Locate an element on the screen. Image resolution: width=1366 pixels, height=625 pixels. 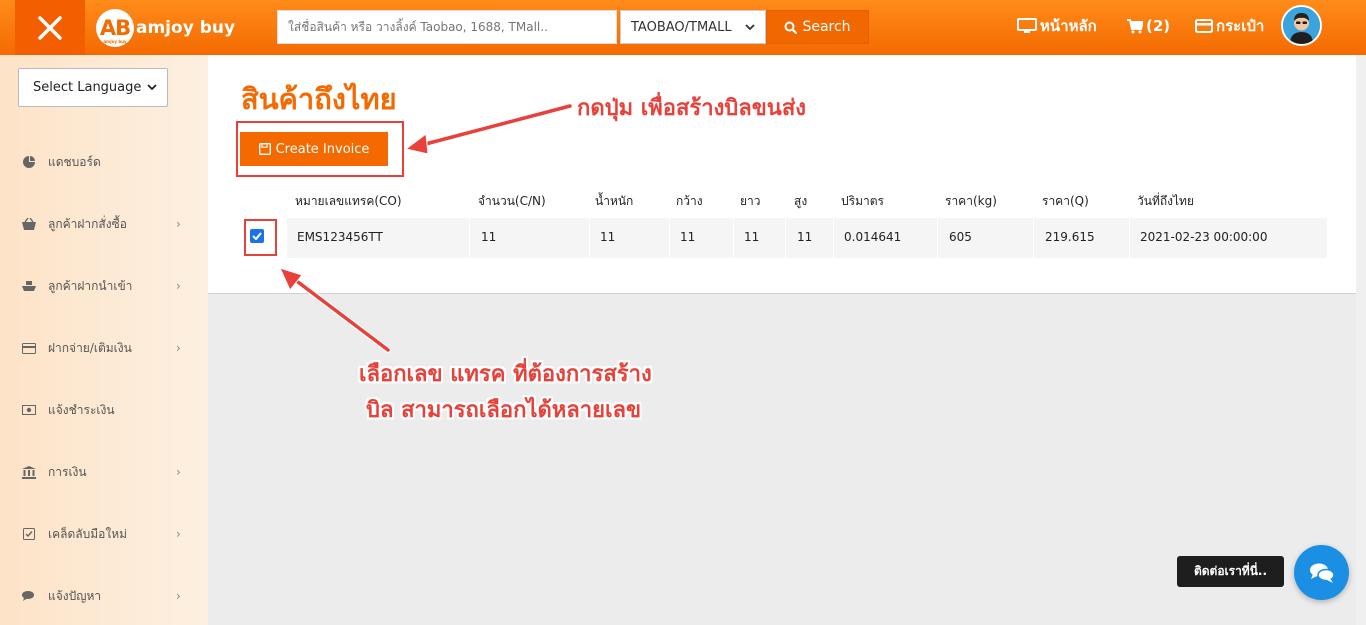
scrollbar is located at coordinates (1361, 340).